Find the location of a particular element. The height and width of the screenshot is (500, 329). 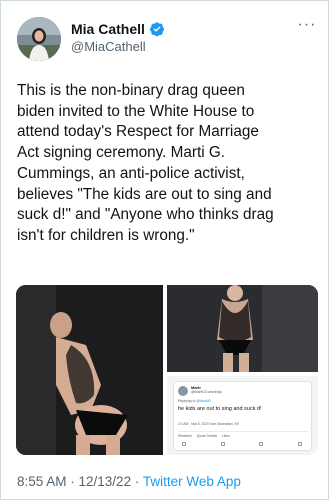

photo-right-image is located at coordinates (242, 328).